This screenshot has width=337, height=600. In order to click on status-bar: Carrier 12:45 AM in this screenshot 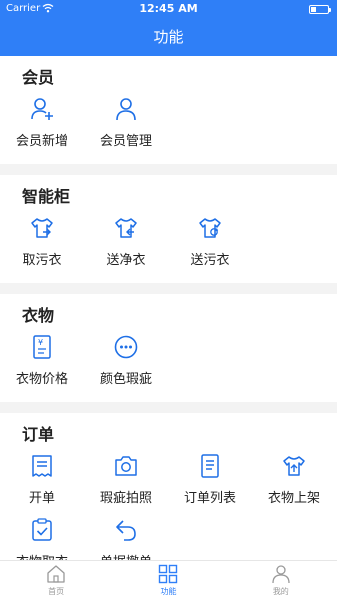, I will do `click(168, 10)`.